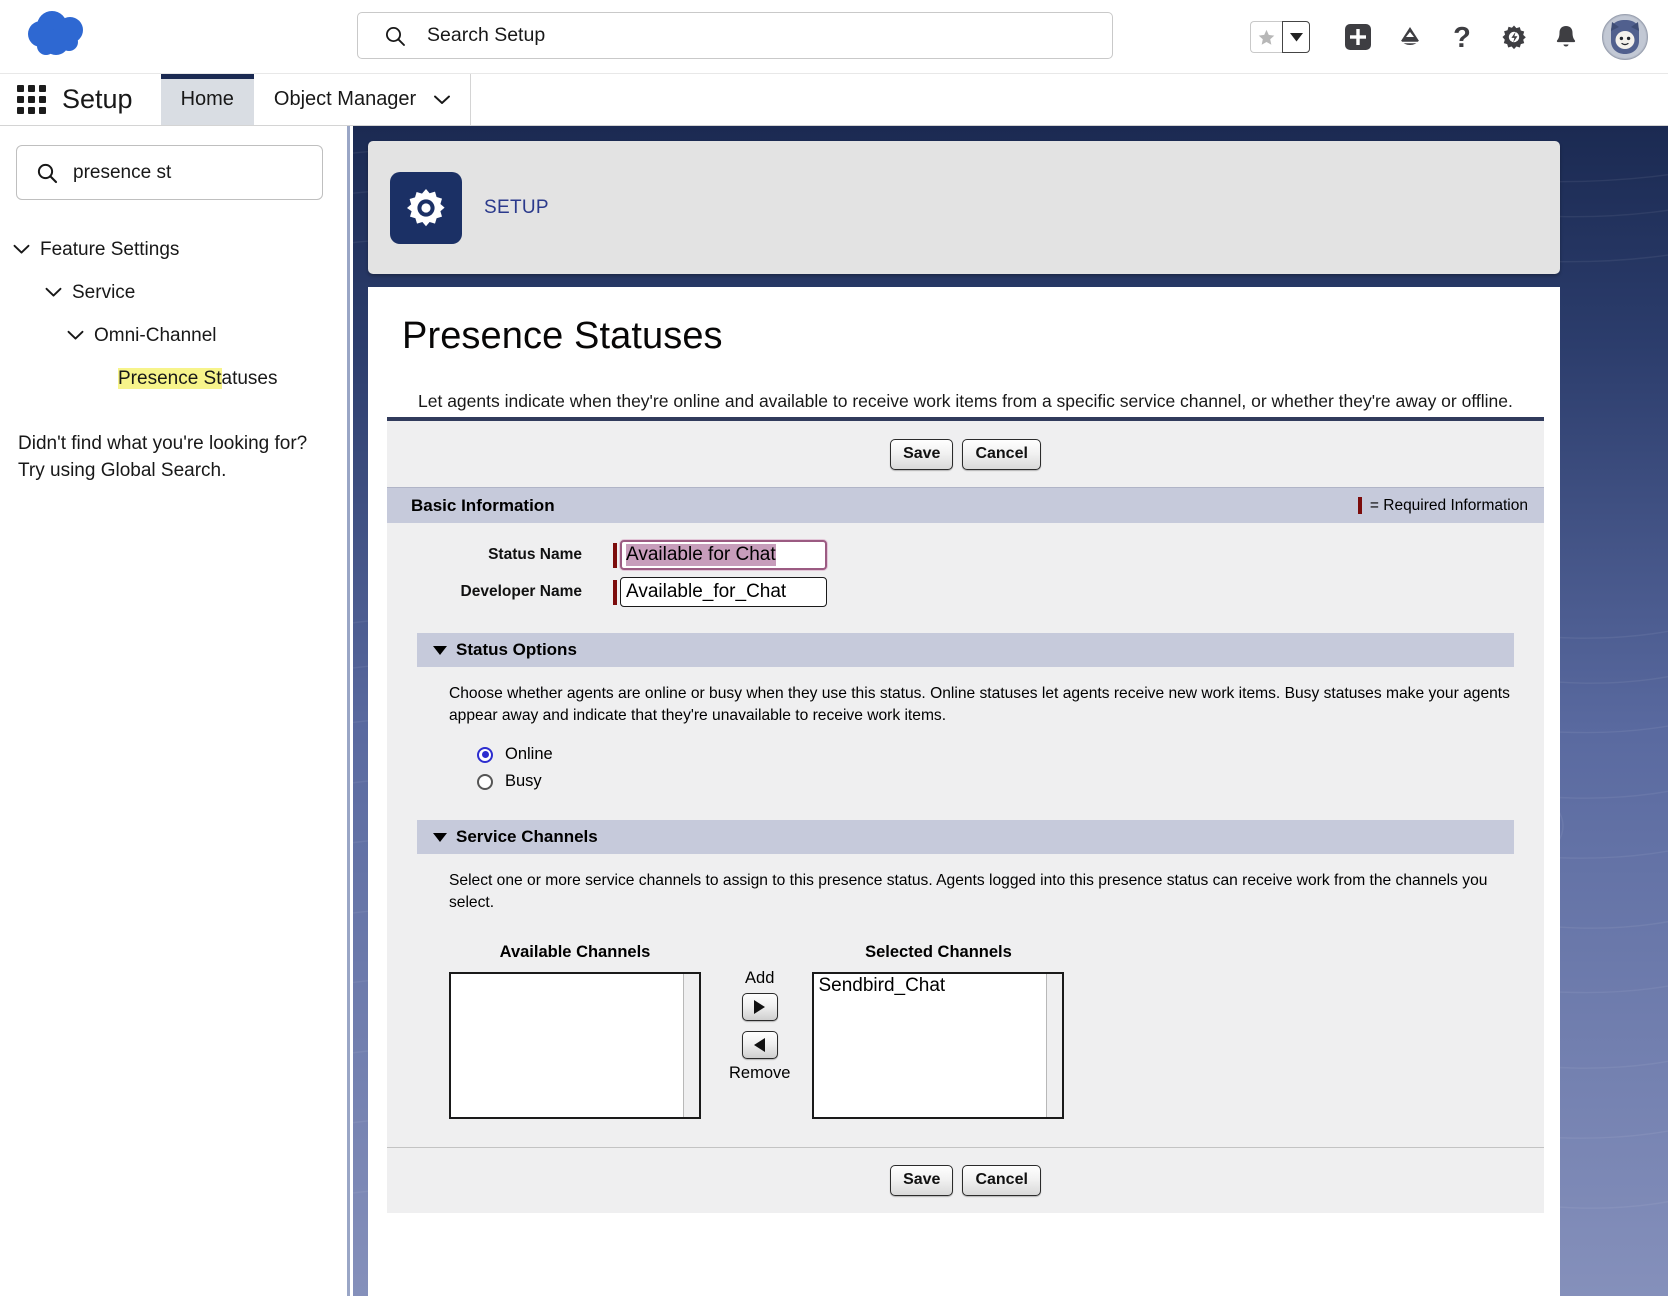 The height and width of the screenshot is (1296, 1668). What do you see at coordinates (1001, 1181) in the screenshot?
I see `cancel-button-bottom: Cancel` at bounding box center [1001, 1181].